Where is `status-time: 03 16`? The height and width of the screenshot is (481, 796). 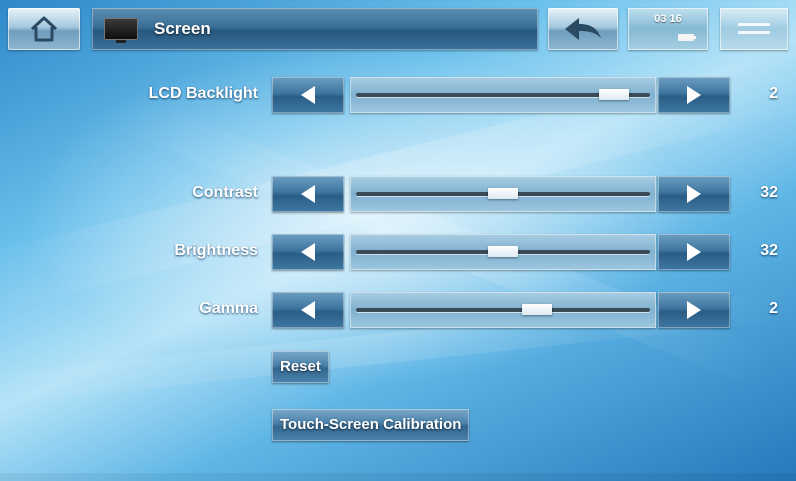
status-time: 03 16 is located at coordinates (668, 19).